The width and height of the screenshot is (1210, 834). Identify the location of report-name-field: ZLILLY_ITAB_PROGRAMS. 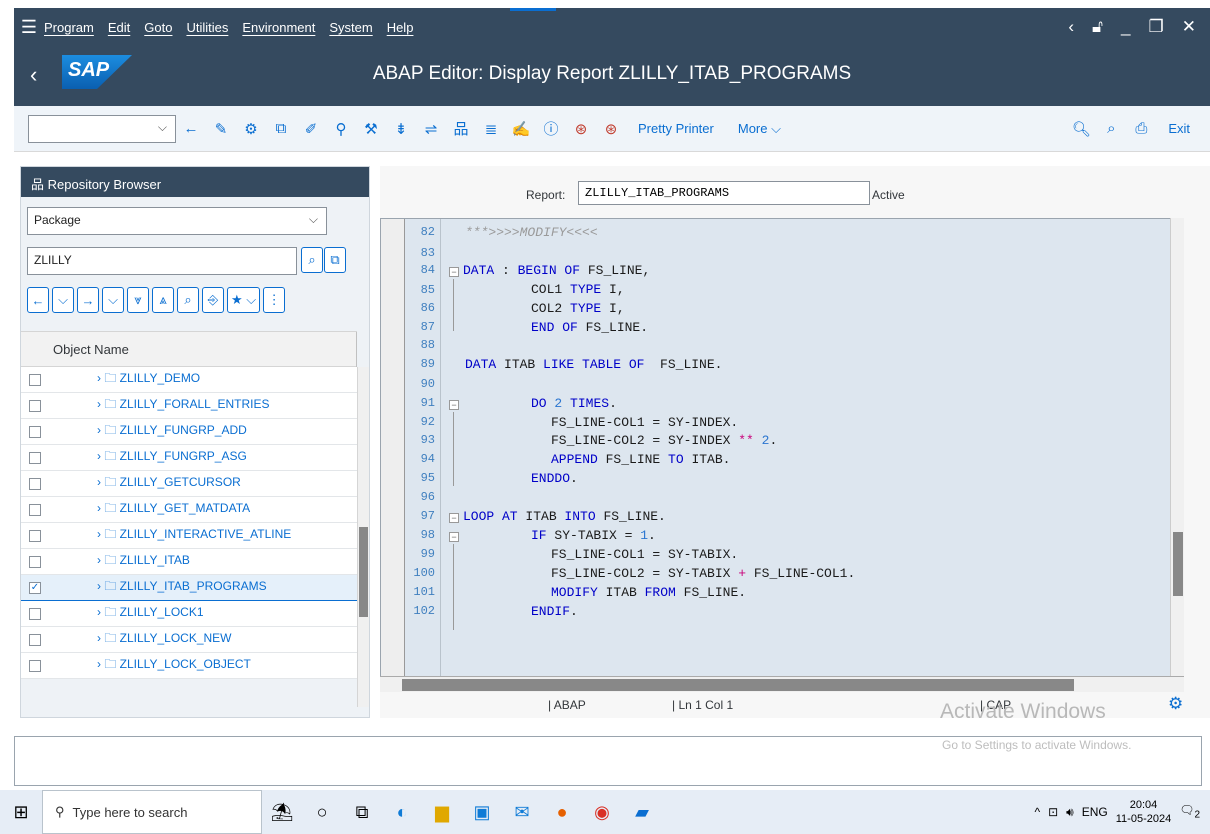
(724, 193).